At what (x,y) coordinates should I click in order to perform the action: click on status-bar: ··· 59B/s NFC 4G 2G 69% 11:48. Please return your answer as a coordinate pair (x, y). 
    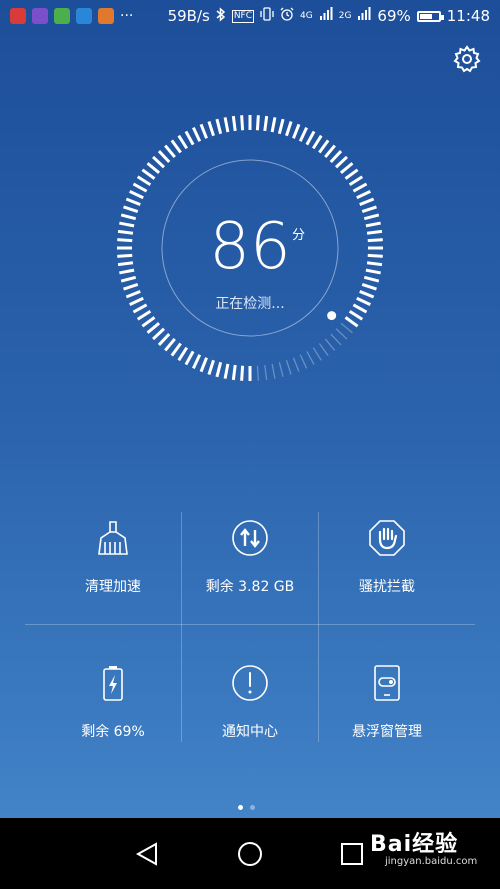
    Looking at the image, I should click on (250, 16).